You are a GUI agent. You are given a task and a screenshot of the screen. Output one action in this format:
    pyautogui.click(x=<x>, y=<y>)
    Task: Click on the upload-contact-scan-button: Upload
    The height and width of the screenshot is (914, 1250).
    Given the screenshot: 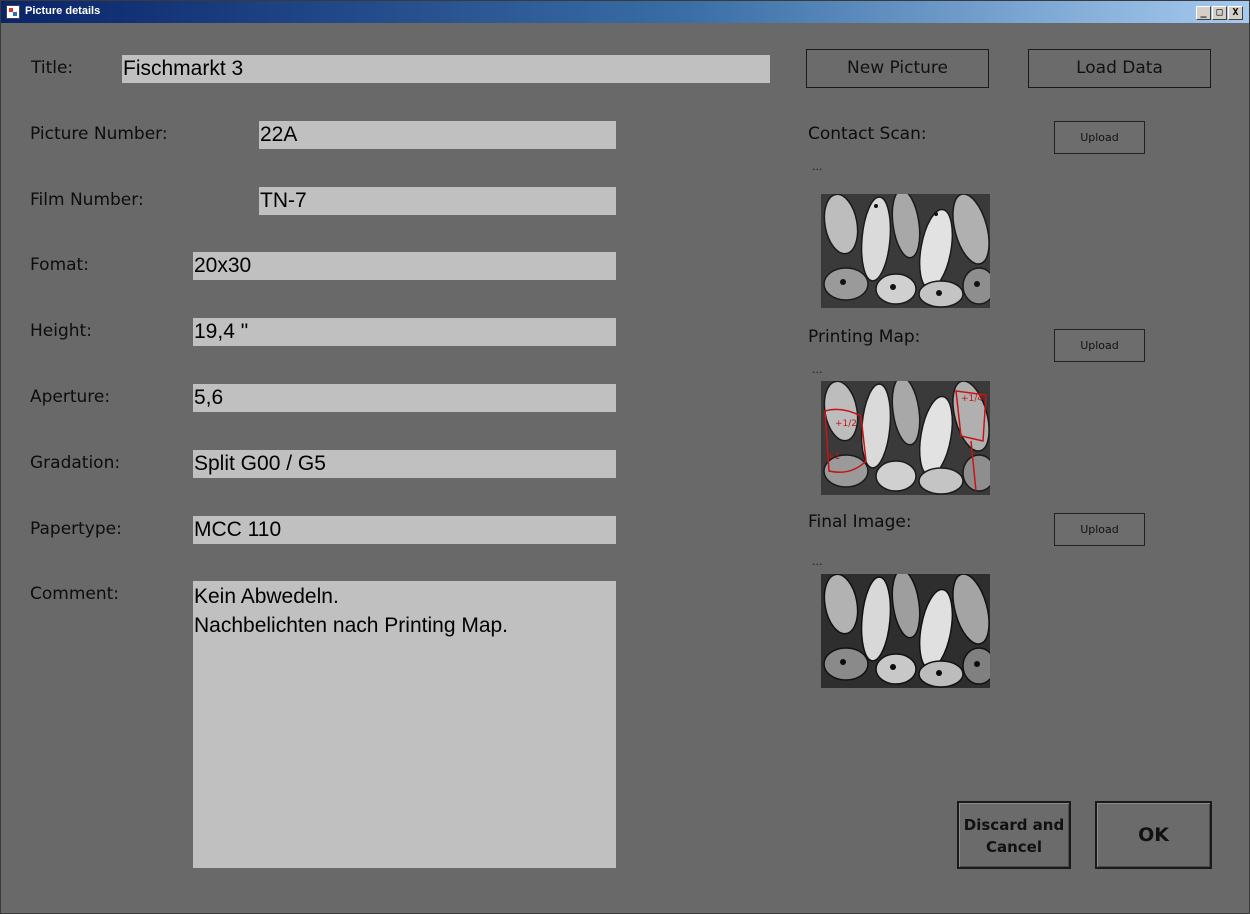 What is the action you would take?
    pyautogui.click(x=1099, y=137)
    